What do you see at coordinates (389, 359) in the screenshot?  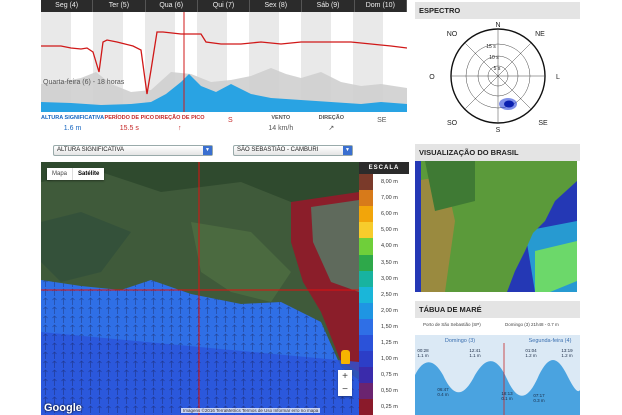 I see `scale-label: 1,00 m` at bounding box center [389, 359].